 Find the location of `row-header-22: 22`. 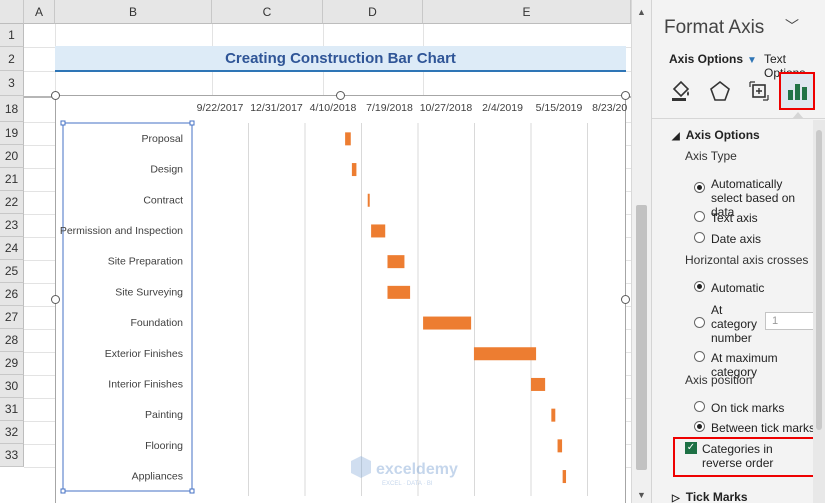

row-header-22: 22 is located at coordinates (12, 202).